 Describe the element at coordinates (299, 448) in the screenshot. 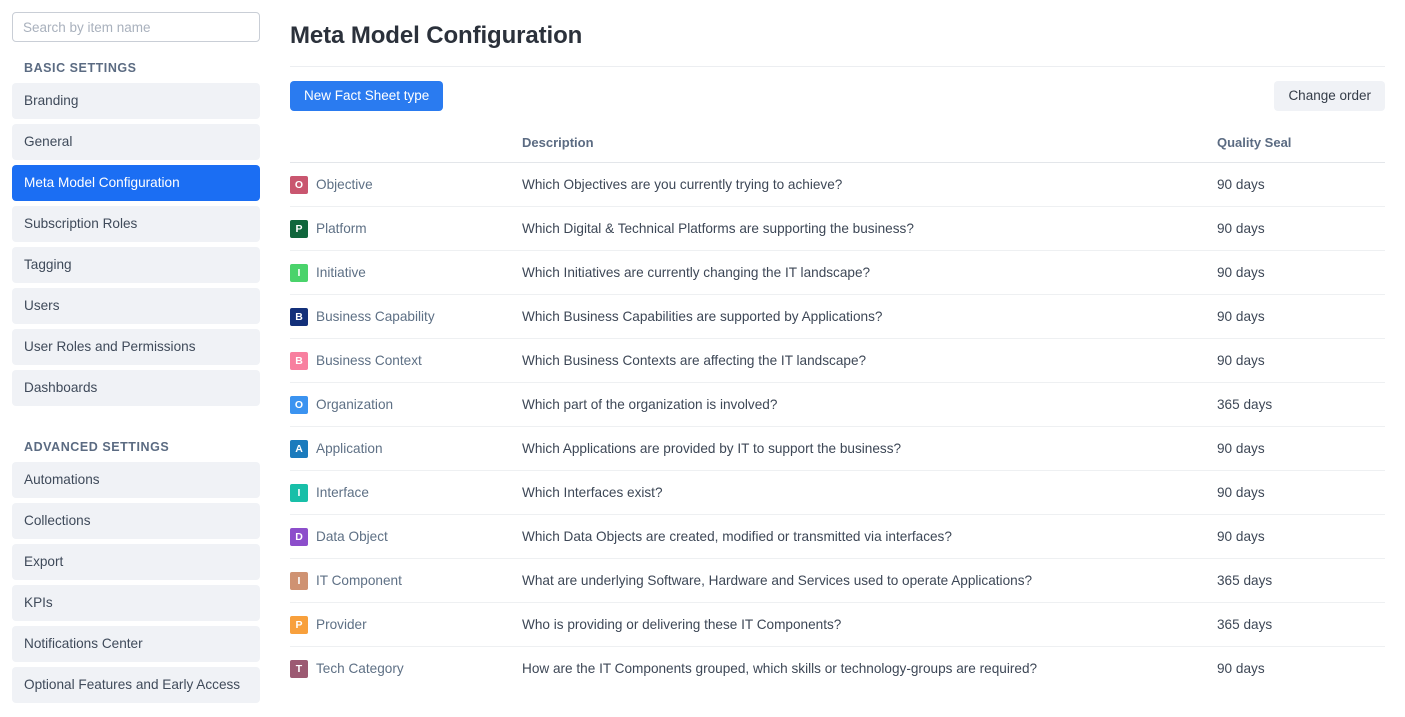

I see `fact-sheet-type-badge-icon: A` at that location.